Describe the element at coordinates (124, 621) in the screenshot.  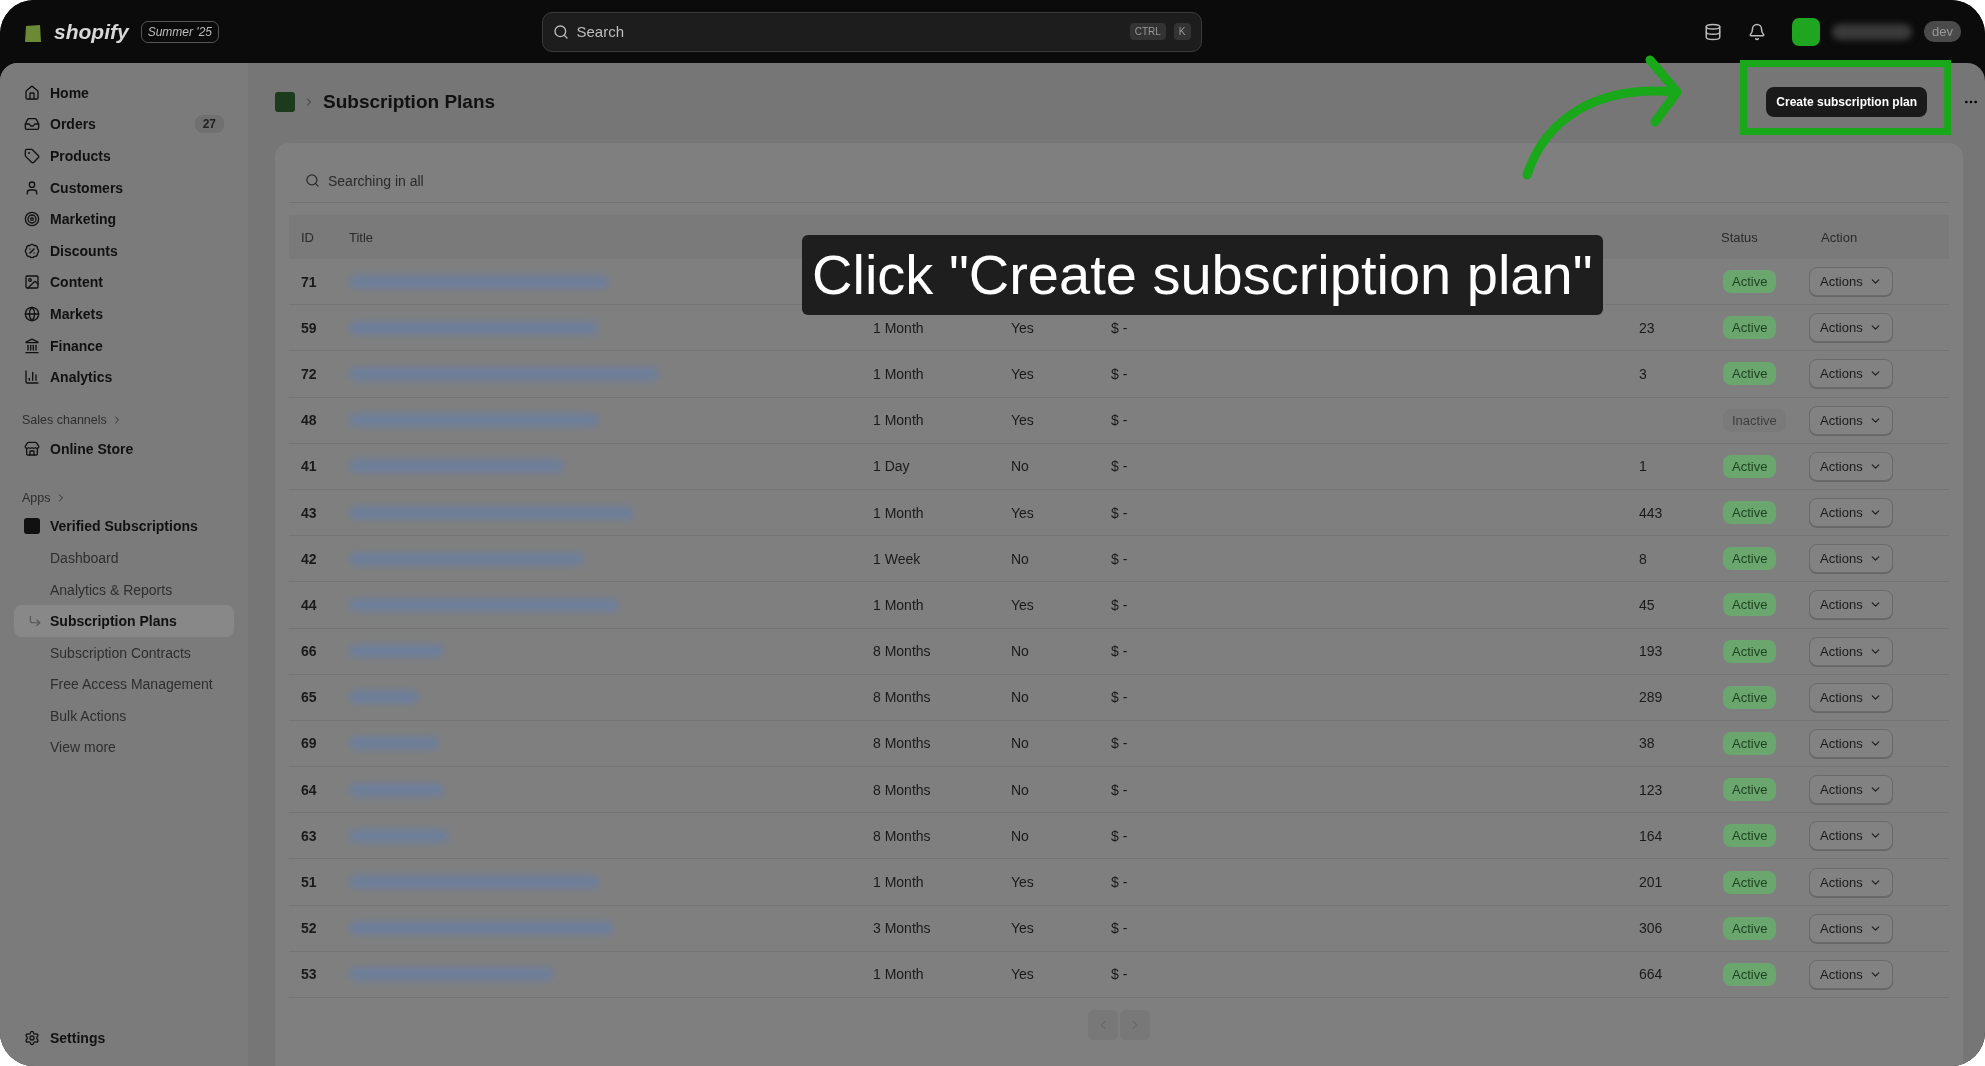
I see `sidebar-subitem: Subscription Plans` at that location.